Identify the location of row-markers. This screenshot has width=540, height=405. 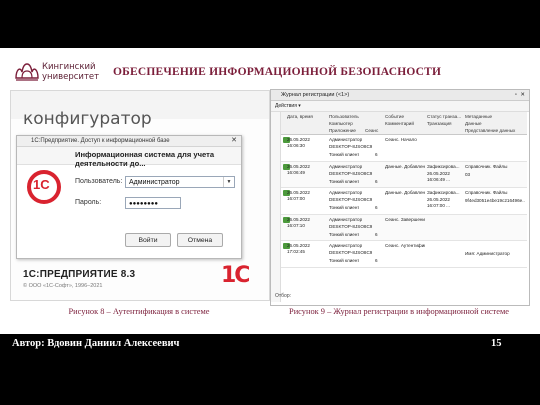
(276, 207).